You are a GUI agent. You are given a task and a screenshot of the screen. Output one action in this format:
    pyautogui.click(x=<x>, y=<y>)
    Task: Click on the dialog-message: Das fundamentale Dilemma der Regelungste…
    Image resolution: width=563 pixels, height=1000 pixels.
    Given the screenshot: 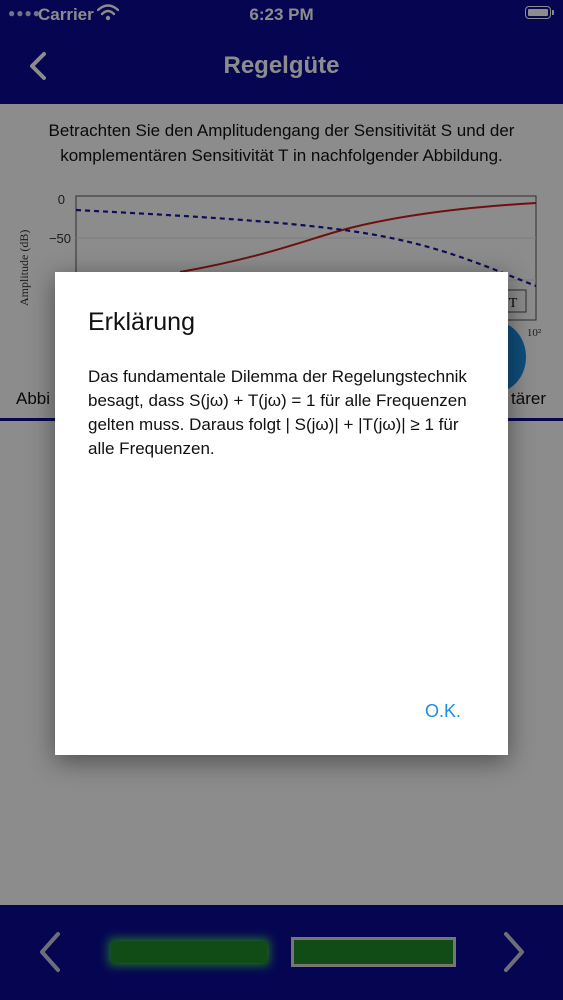 What is the action you would take?
    pyautogui.click(x=277, y=412)
    